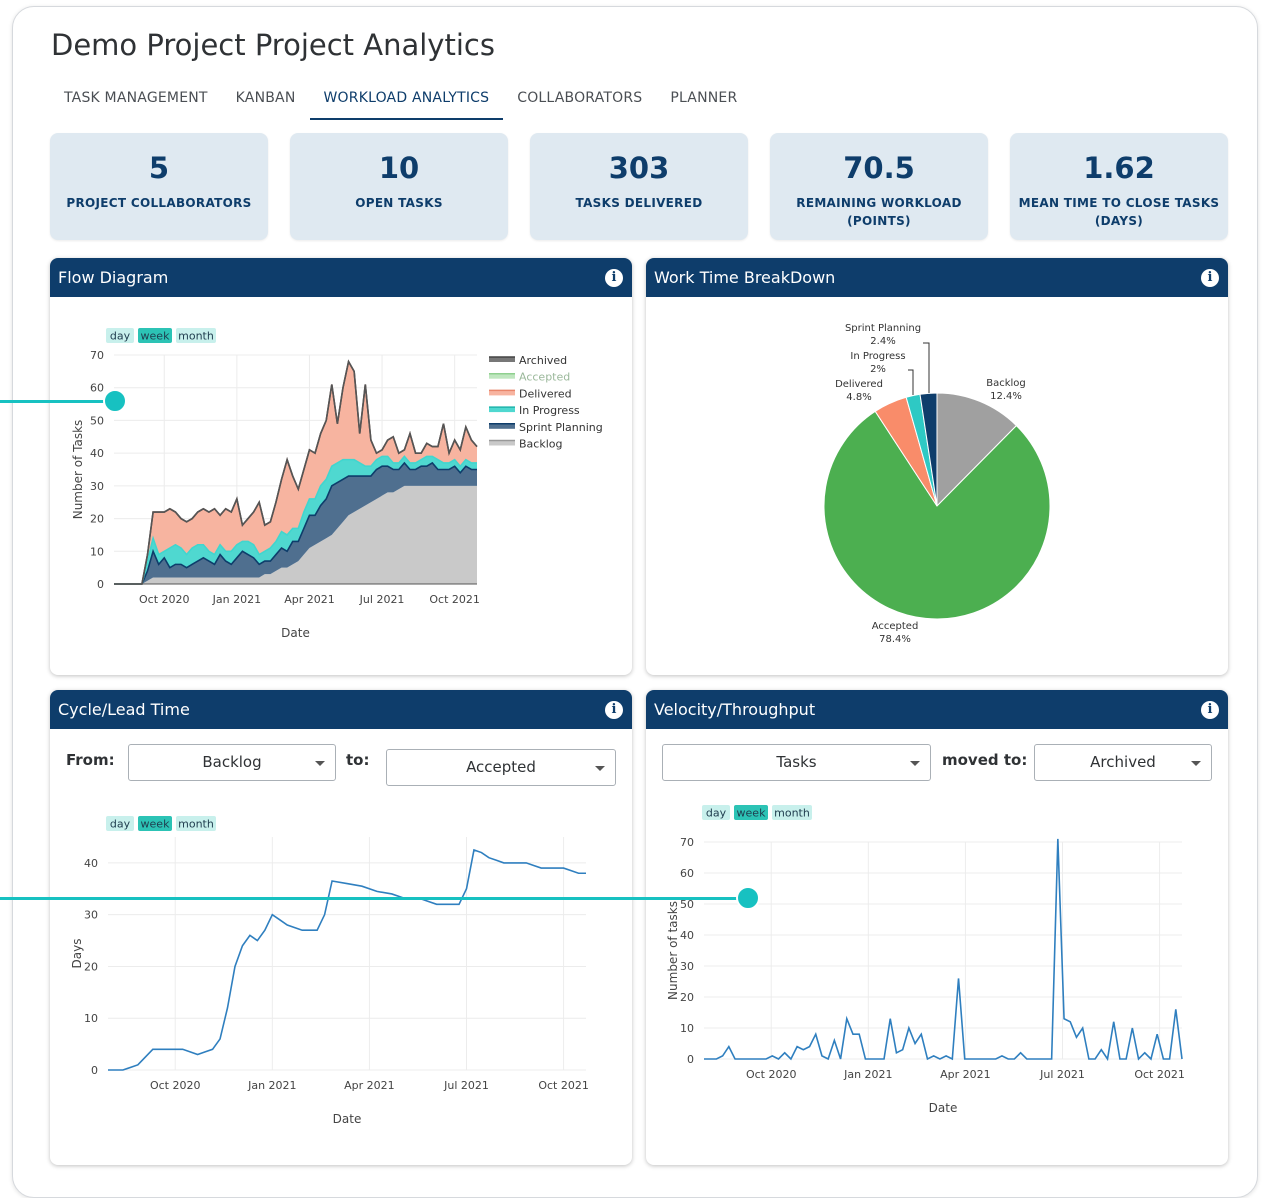 The width and height of the screenshot is (1268, 1198). I want to click on kpi-value: 10, so click(399, 168).